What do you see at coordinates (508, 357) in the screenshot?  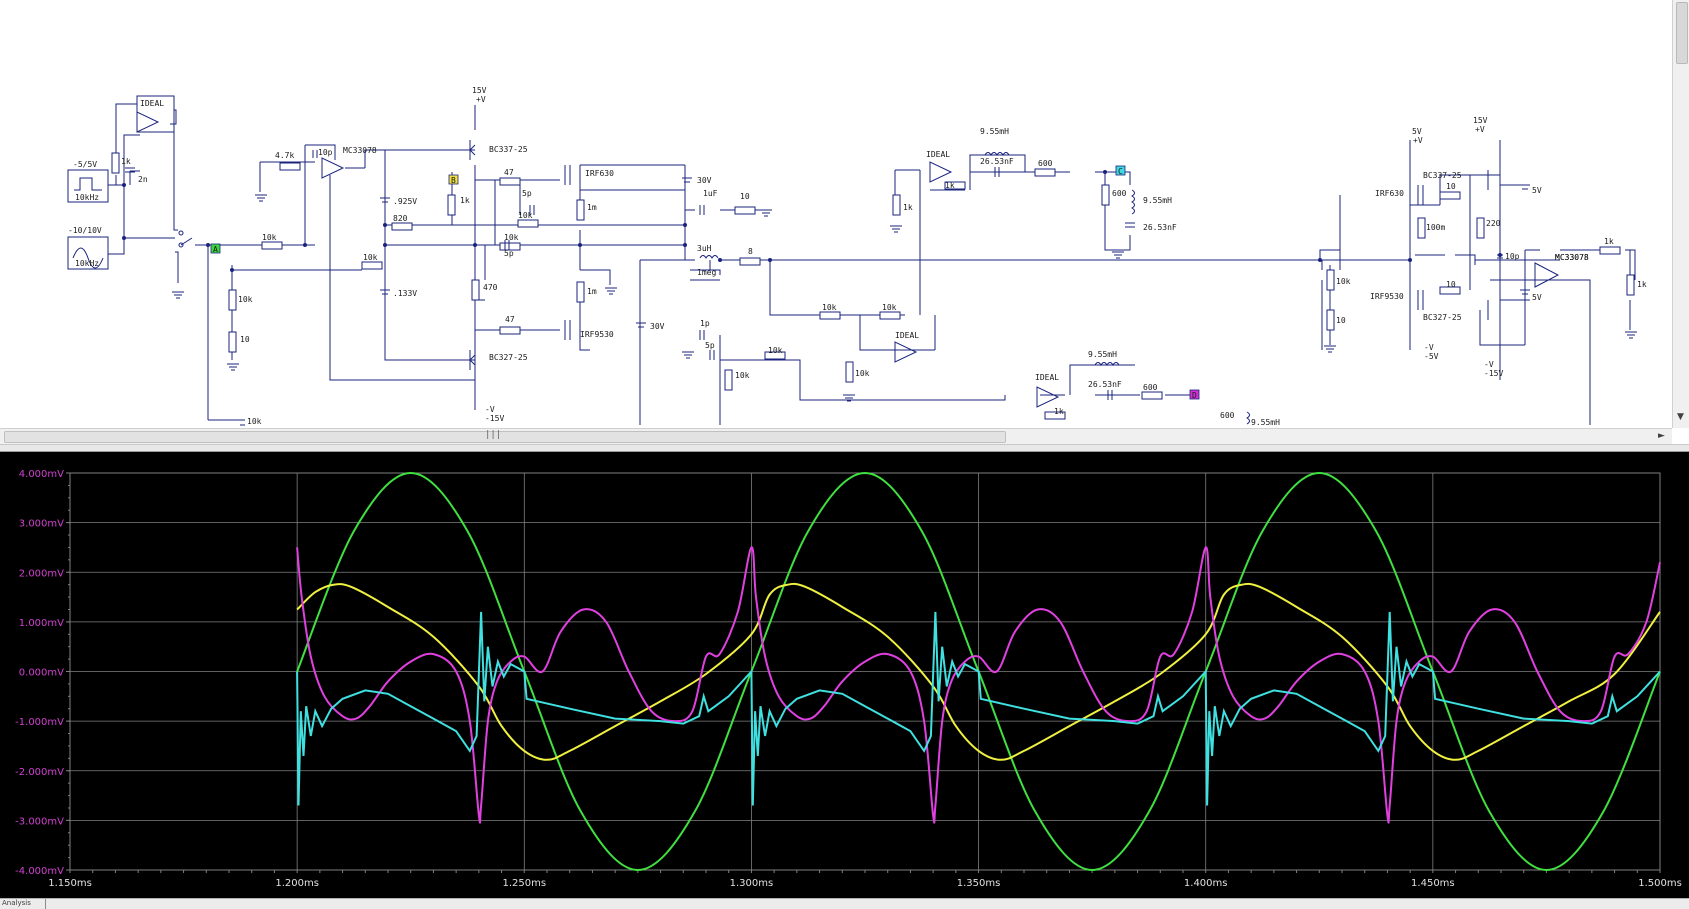 I see `q-bc327-a: BC327-25` at bounding box center [508, 357].